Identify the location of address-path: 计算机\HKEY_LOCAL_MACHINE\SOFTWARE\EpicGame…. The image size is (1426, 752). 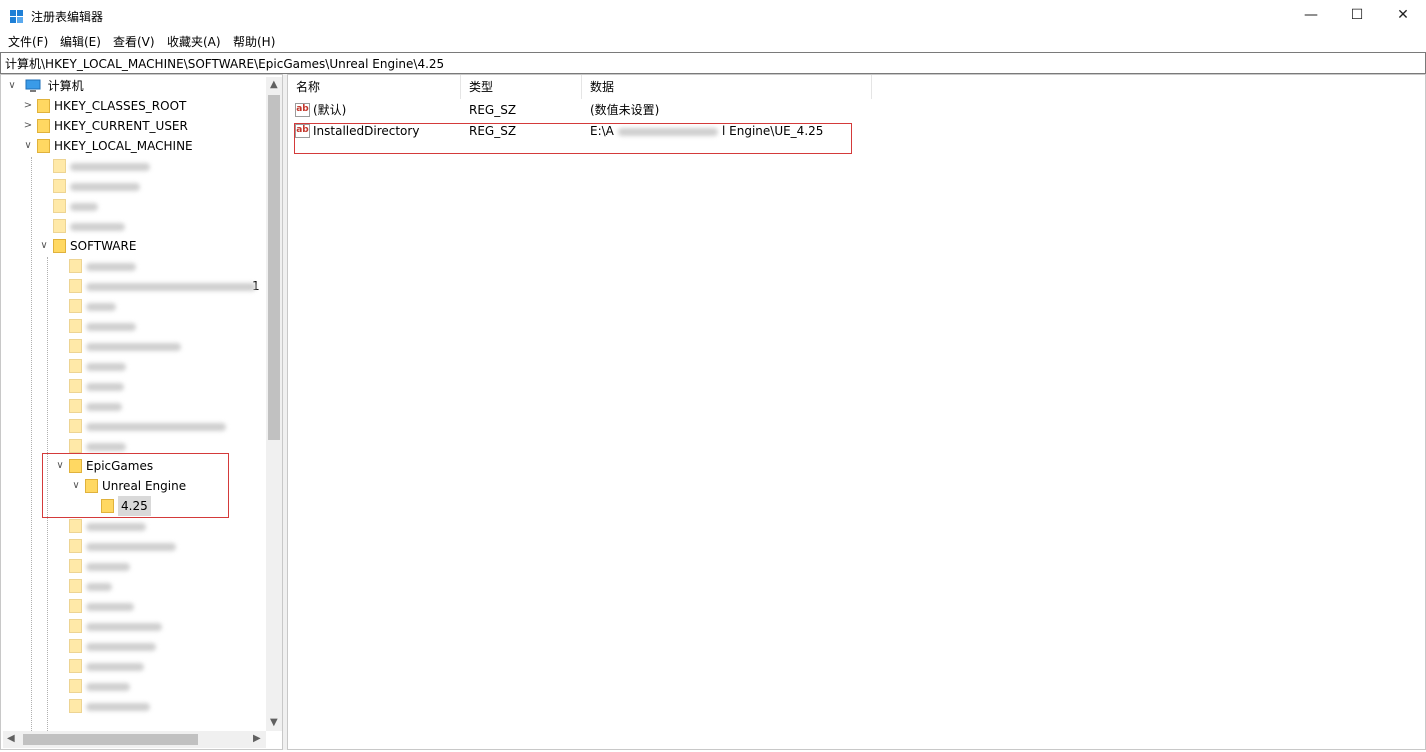
(224, 63).